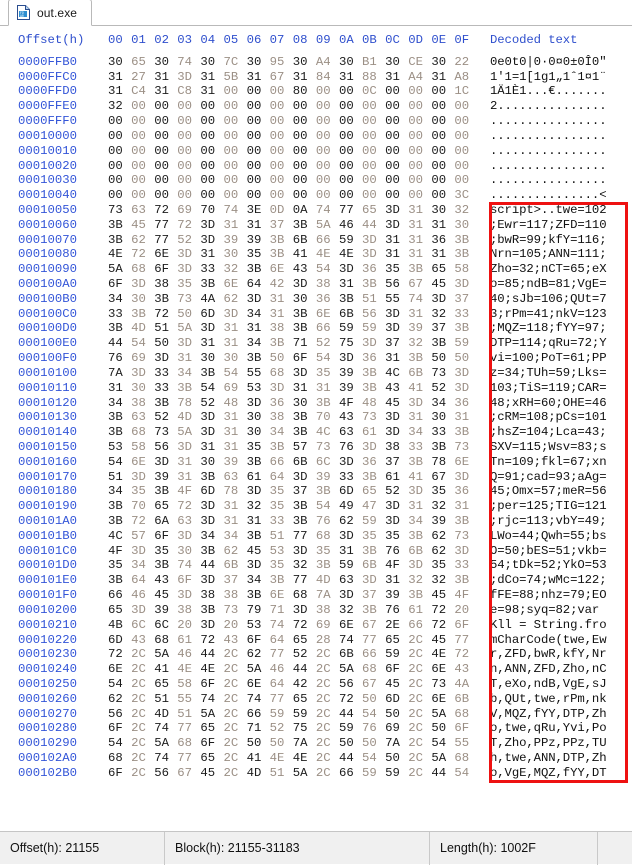 The image size is (632, 865). What do you see at coordinates (548, 225) in the screenshot?
I see `row-decoded-text: ;Ewr=117;ZFD=110` at bounding box center [548, 225].